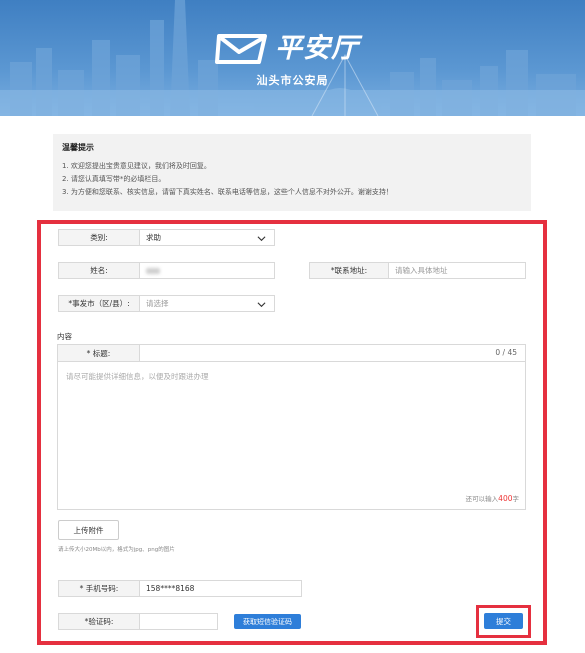 This screenshot has height=653, width=585. I want to click on remain-suffix: 字, so click(516, 499).